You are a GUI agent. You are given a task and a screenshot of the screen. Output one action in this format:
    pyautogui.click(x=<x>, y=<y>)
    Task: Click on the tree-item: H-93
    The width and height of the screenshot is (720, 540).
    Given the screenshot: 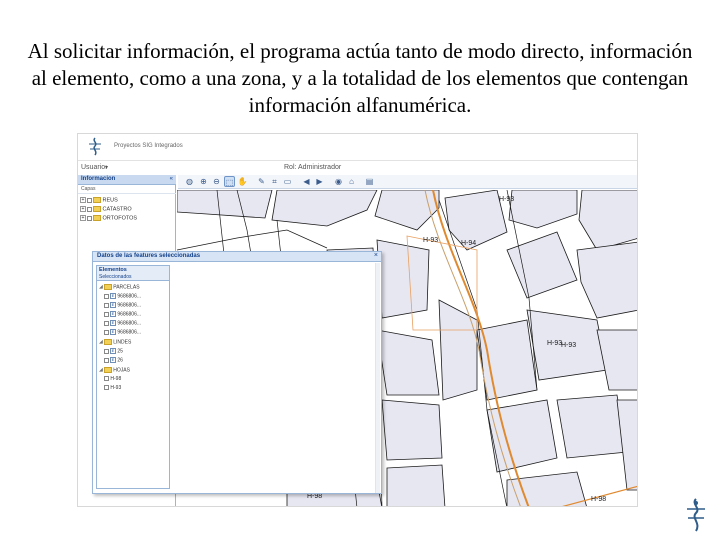 What is the action you would take?
    pyautogui.click(x=112, y=389)
    